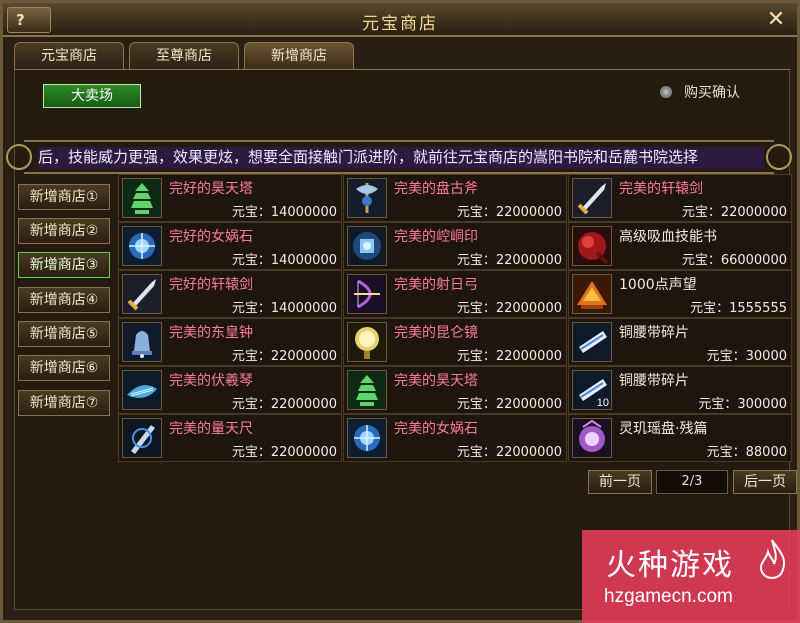 This screenshot has height=623, width=800. Describe the element at coordinates (455, 246) in the screenshot. I see `shop-item-slot: 完美的崆峒印元宝：22000000` at that location.